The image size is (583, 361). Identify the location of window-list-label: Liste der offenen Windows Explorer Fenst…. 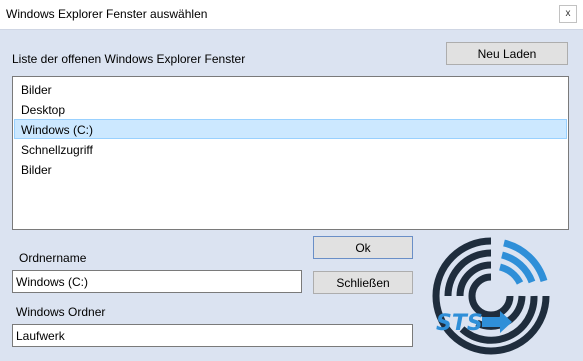
(129, 59).